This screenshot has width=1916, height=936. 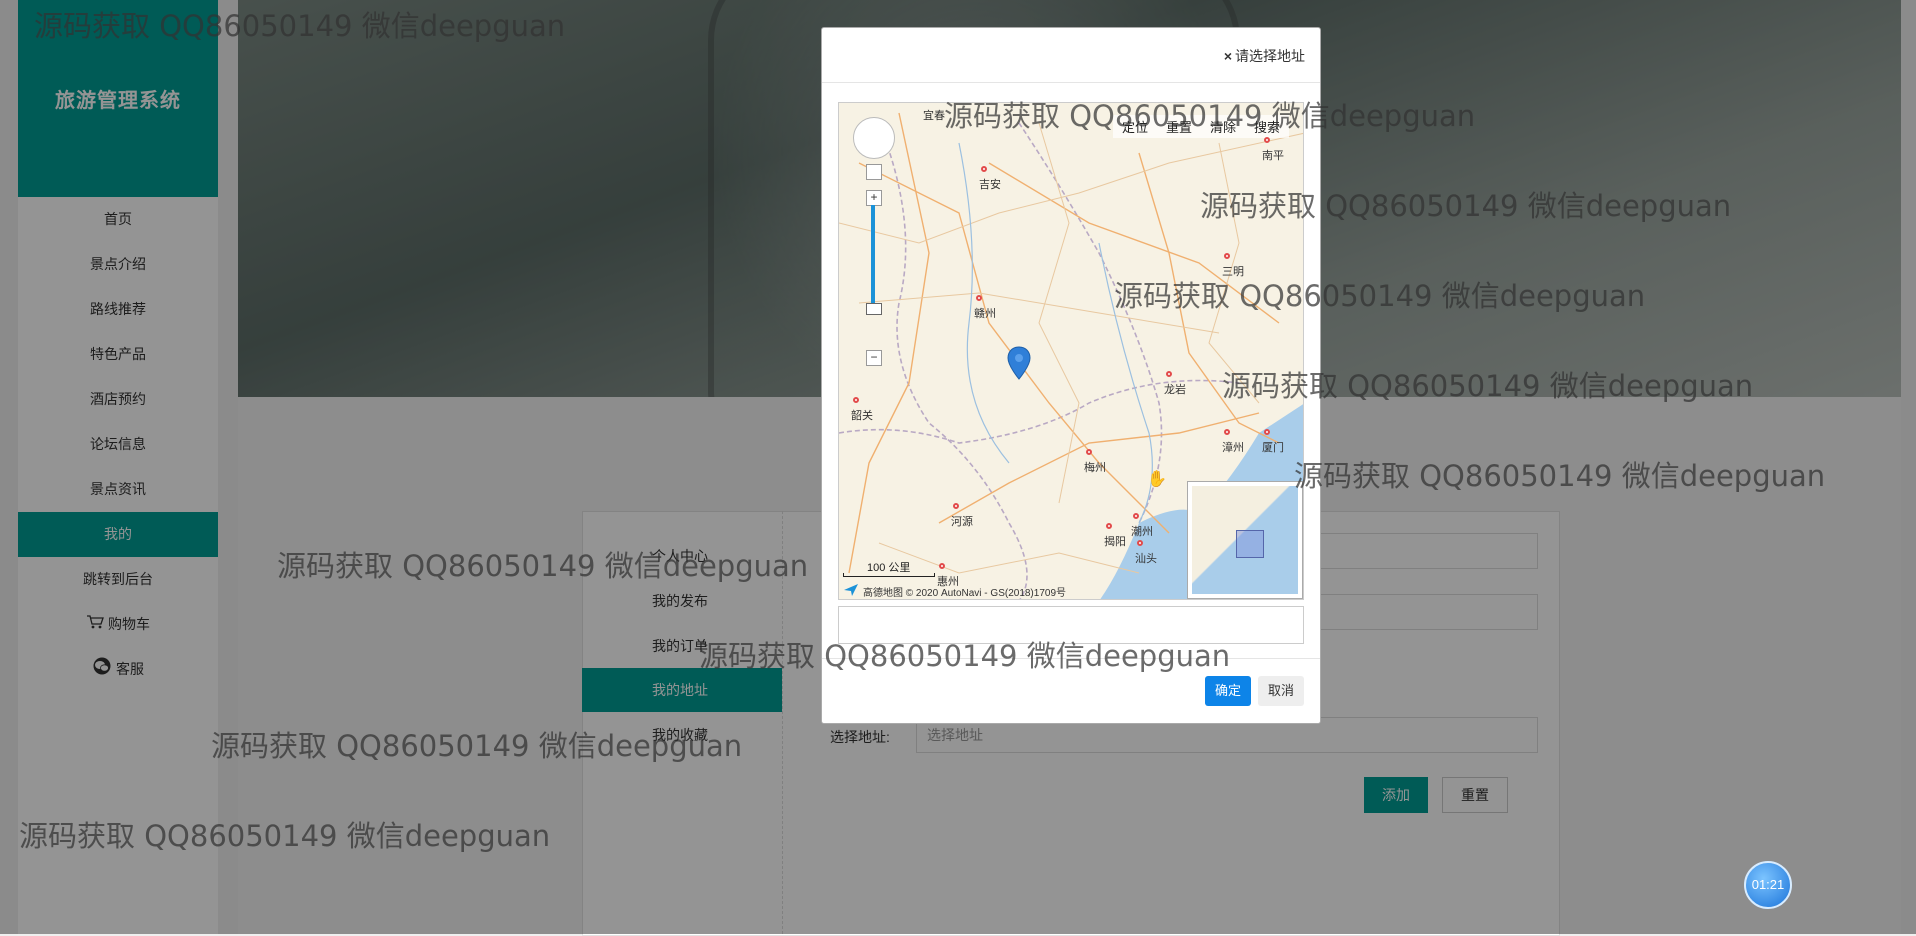 What do you see at coordinates (1273, 149) in the screenshot?
I see `map-city-label: 南平` at bounding box center [1273, 149].